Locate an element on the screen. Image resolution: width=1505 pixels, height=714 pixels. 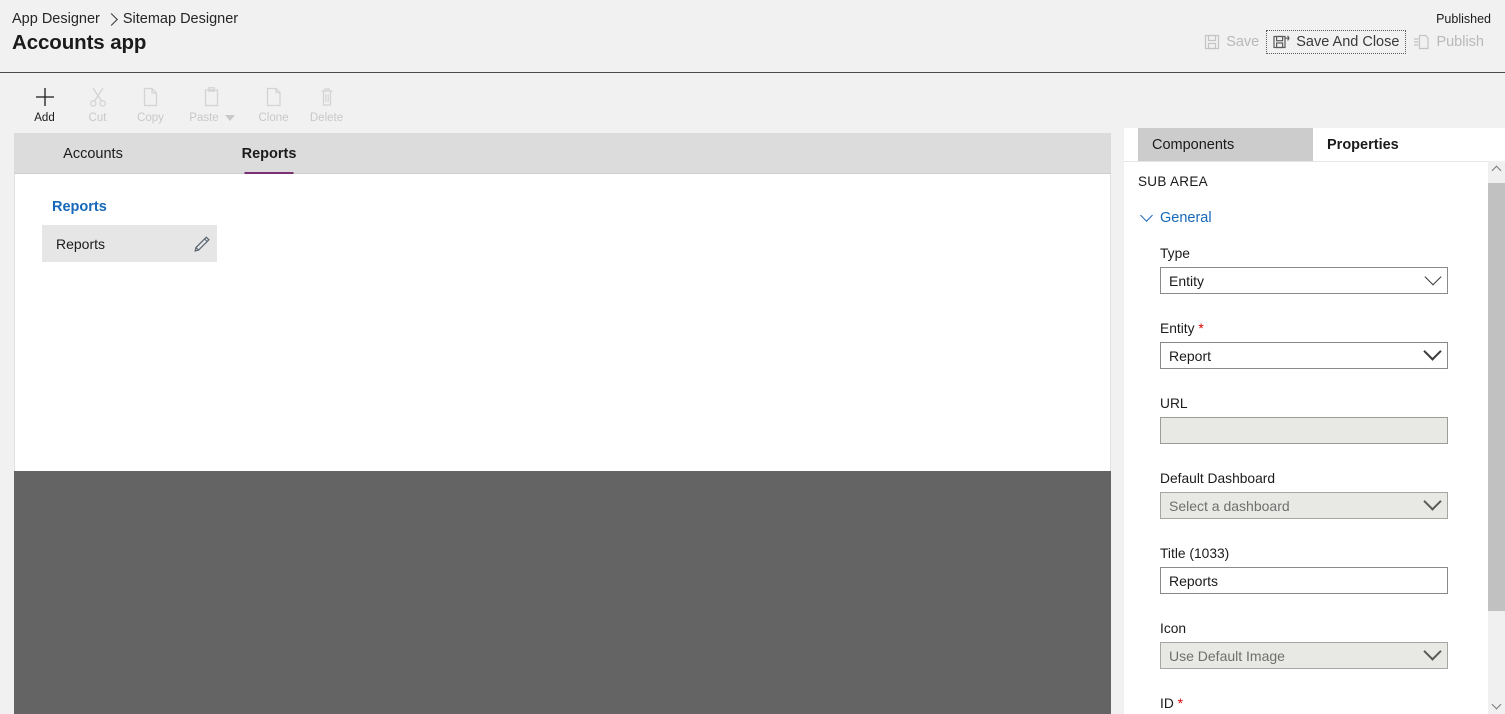
subarea-tile-reports: Reports is located at coordinates (129, 243).